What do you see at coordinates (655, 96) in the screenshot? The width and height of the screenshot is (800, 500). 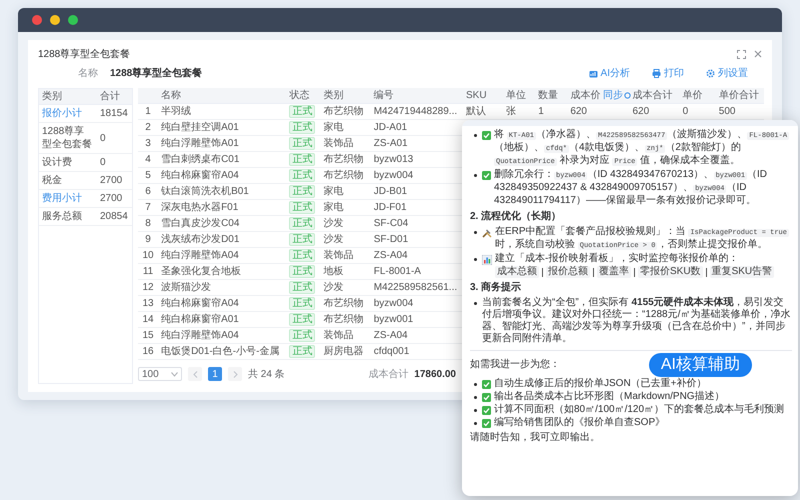 I see `column-header: 成本合计` at bounding box center [655, 96].